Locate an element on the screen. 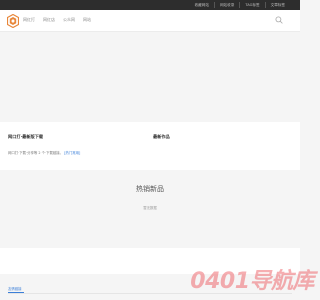 The image size is (320, 300). top-bar: 收藏网站 网站收录 TAG标签 文章标签 is located at coordinates (150, 5).